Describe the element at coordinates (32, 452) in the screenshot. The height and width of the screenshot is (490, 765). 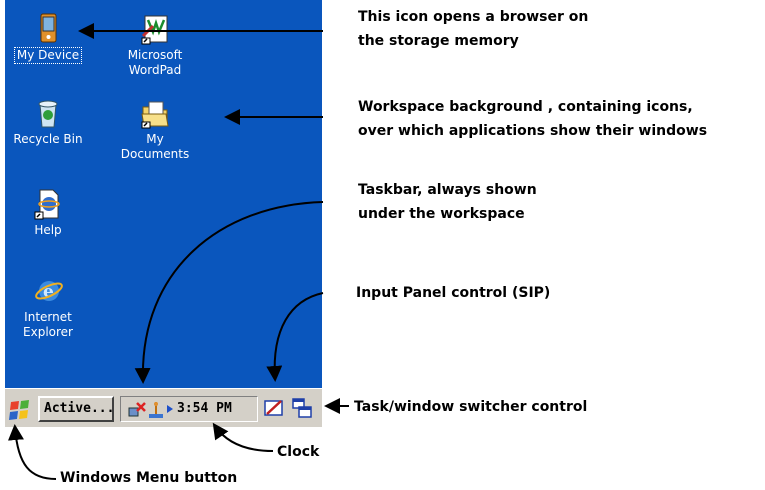
I see `start-pointer-line` at that location.